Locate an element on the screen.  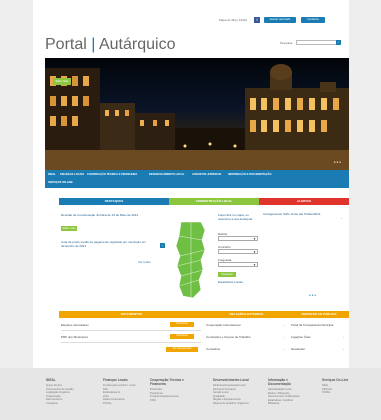
concelho-select: ▼ is located at coordinates (238, 251).